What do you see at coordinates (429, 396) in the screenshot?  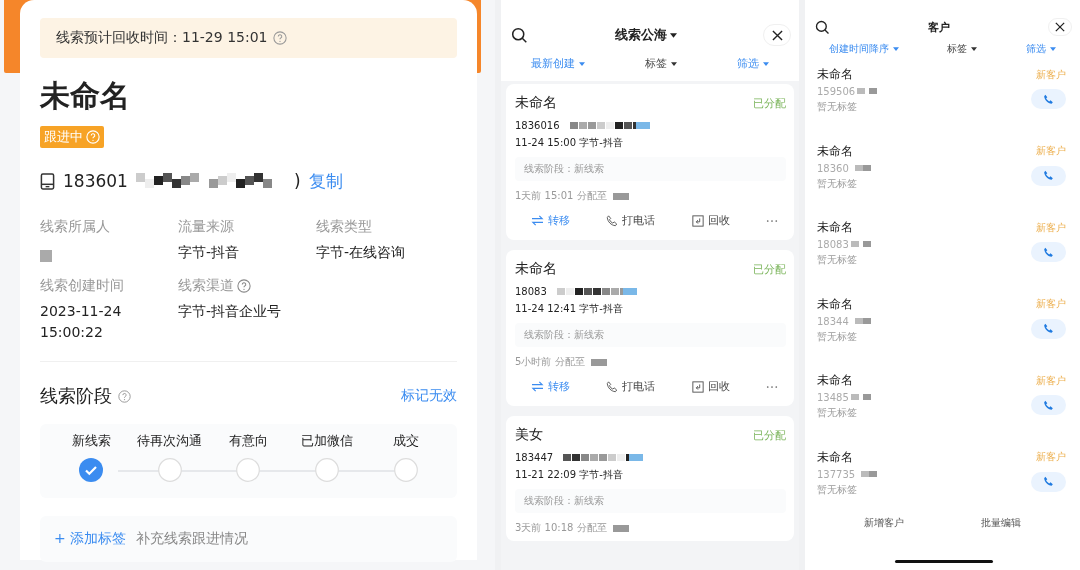 I see `mark-invalid-link: 标记无效` at bounding box center [429, 396].